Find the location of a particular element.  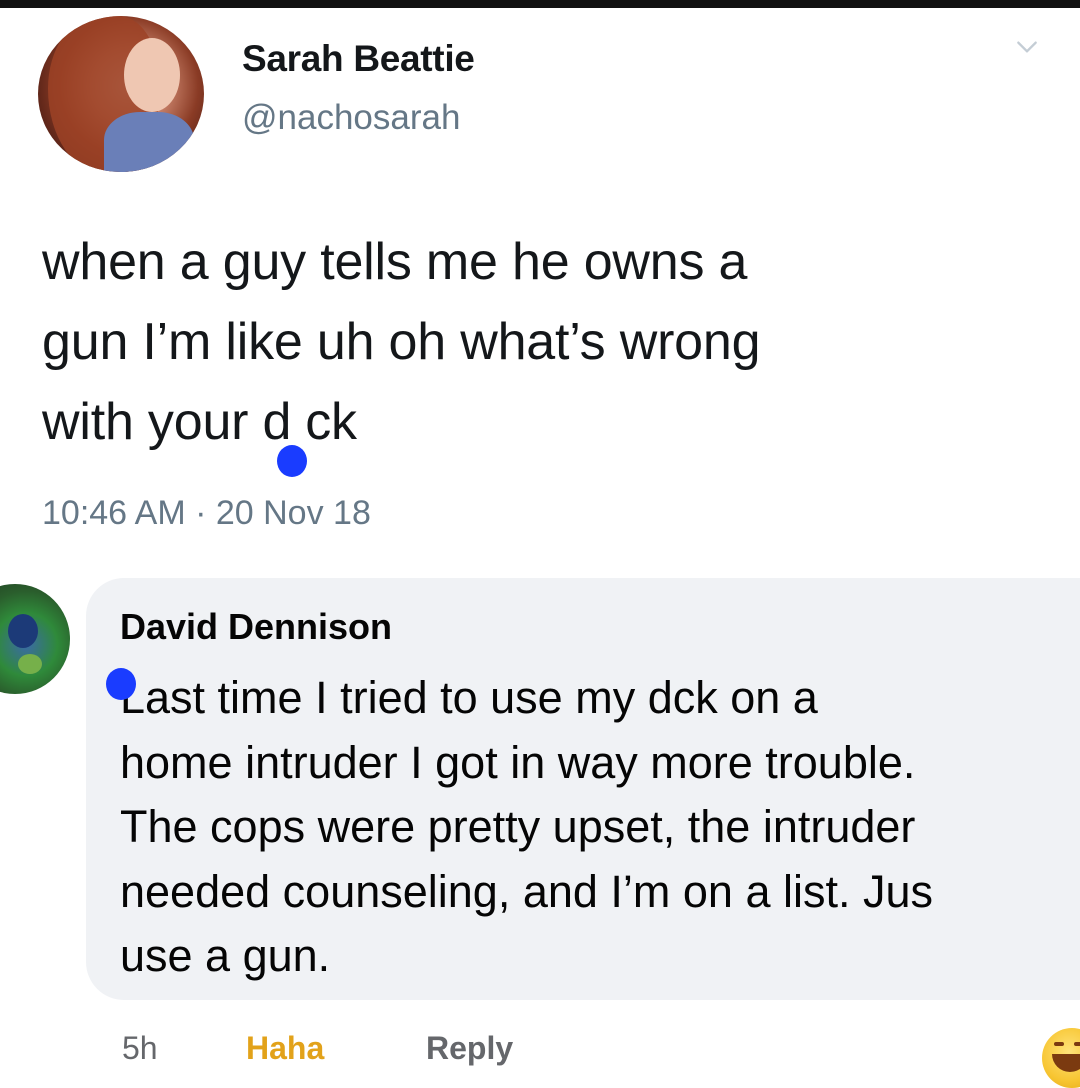

haha-button: Haha is located at coordinates (285, 1048).